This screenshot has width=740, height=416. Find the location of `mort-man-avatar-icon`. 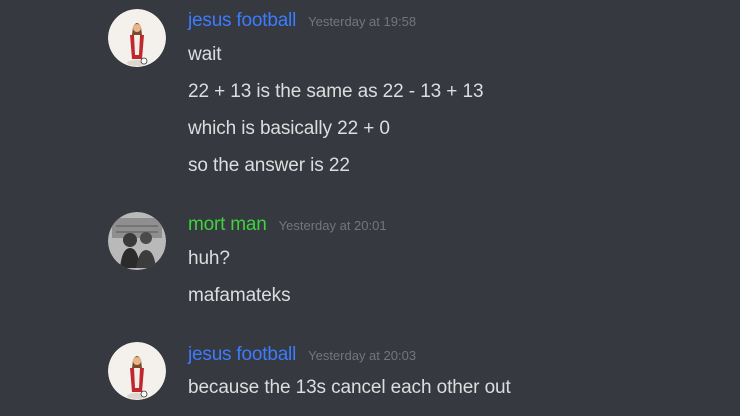

mort-man-avatar-icon is located at coordinates (137, 241).